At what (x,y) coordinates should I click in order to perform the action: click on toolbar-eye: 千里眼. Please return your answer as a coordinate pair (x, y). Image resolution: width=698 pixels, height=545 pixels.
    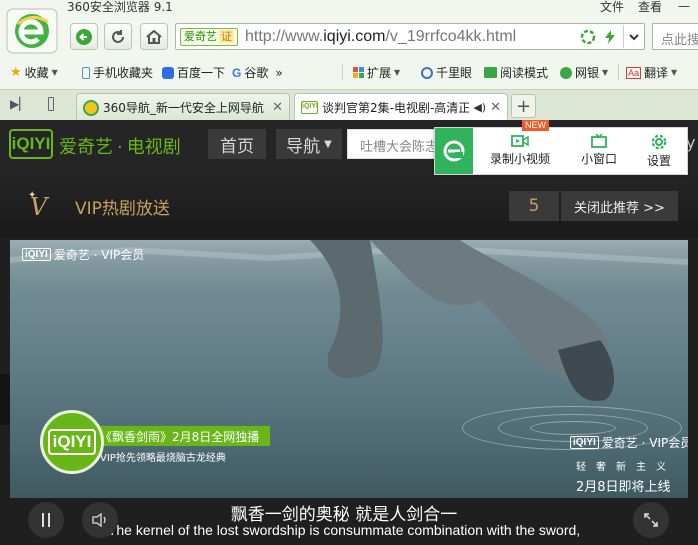
    Looking at the image, I should click on (446, 72).